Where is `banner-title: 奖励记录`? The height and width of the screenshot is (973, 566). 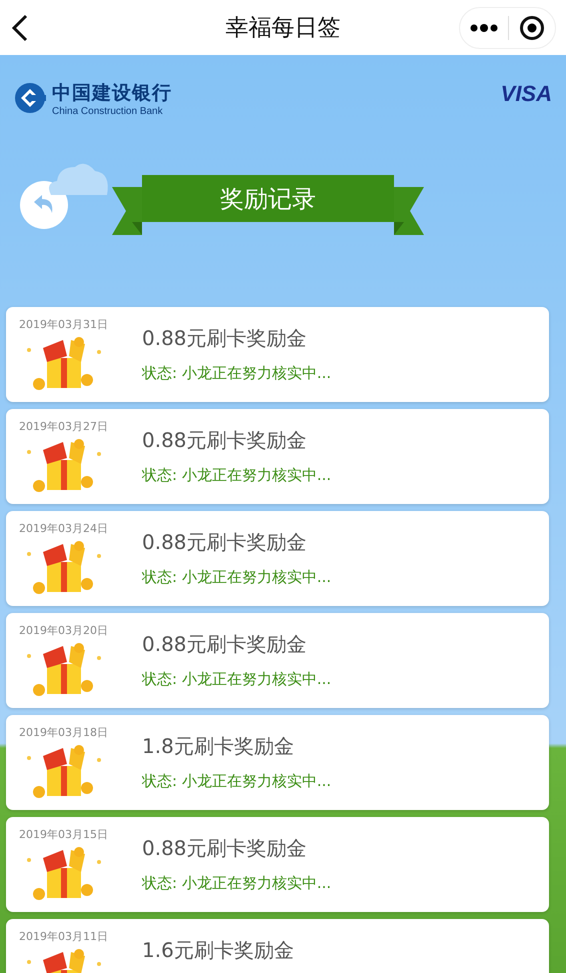
banner-title: 奖励记录 is located at coordinates (268, 198).